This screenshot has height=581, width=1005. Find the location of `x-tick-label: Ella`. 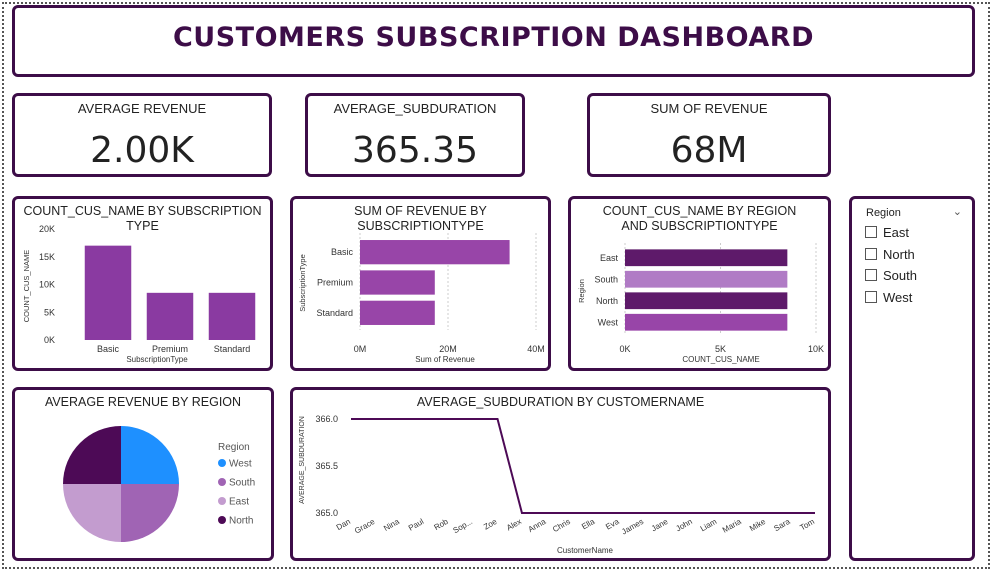

x-tick-label: Ella is located at coordinates (588, 524).